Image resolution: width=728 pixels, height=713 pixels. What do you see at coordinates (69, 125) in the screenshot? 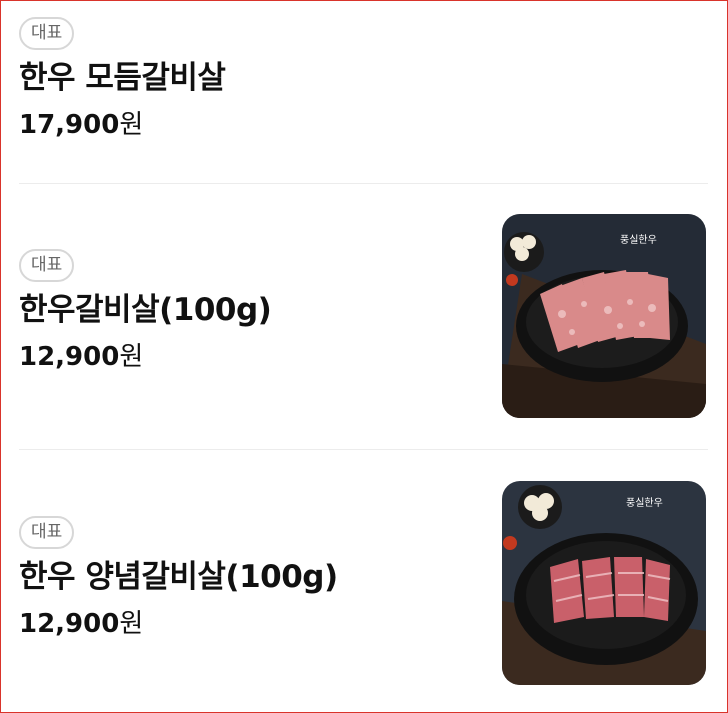
I see `price-value: 17,900` at bounding box center [69, 125].